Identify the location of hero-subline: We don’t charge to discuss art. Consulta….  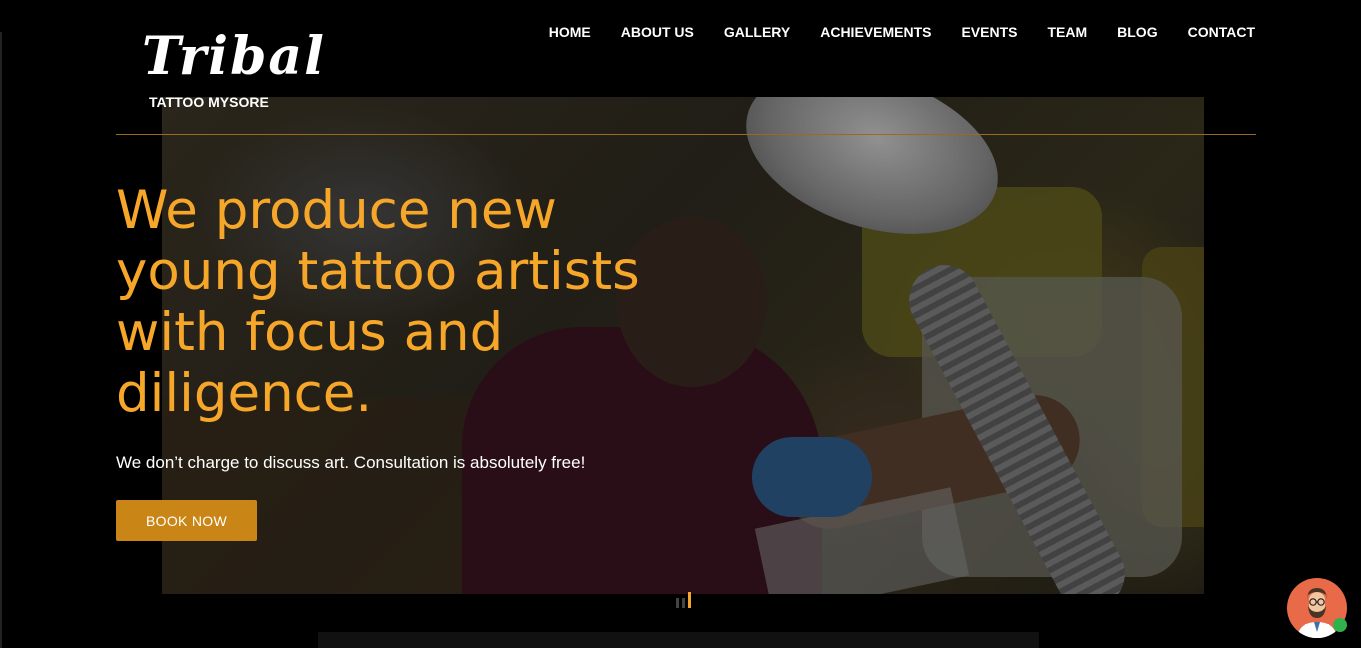
(351, 462).